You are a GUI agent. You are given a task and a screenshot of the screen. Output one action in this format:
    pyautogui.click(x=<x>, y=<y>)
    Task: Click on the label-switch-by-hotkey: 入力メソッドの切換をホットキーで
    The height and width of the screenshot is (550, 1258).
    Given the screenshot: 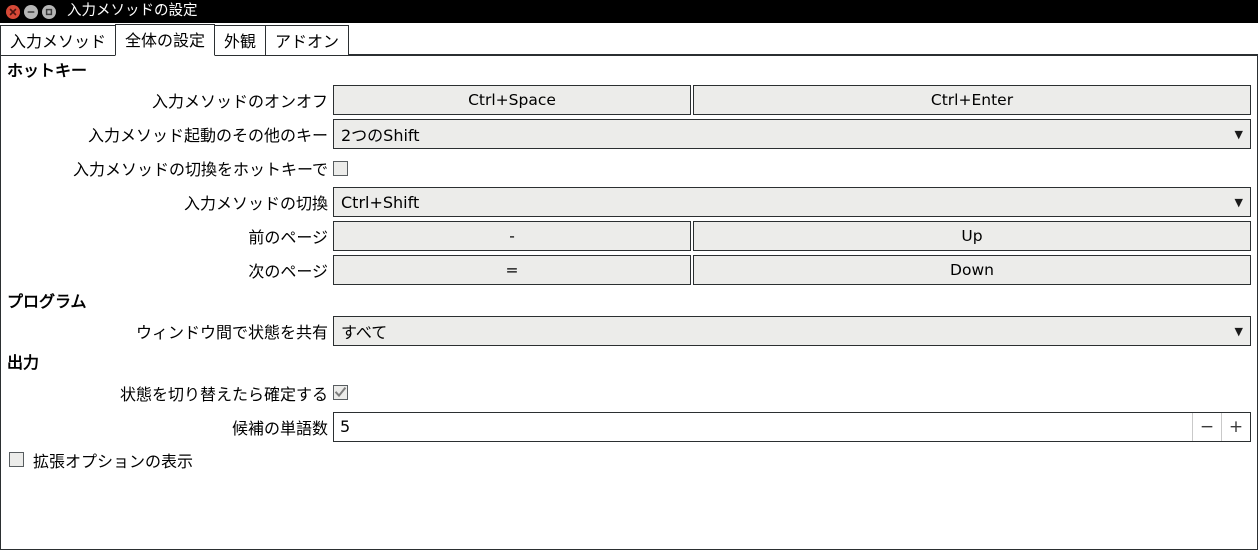 What is the action you would take?
    pyautogui.click(x=200, y=170)
    